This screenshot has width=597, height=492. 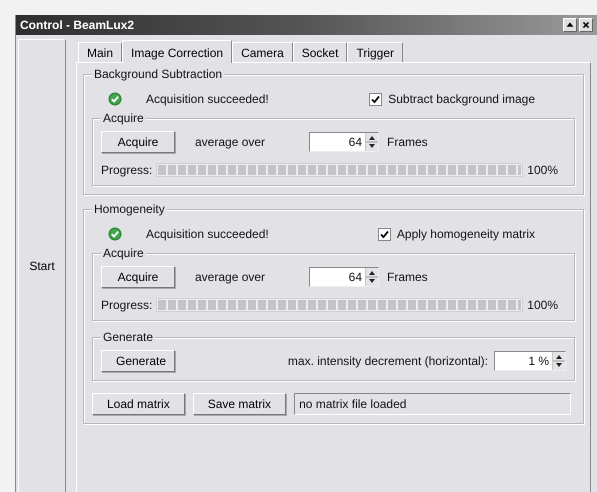 I want to click on tab: Main, so click(x=100, y=52).